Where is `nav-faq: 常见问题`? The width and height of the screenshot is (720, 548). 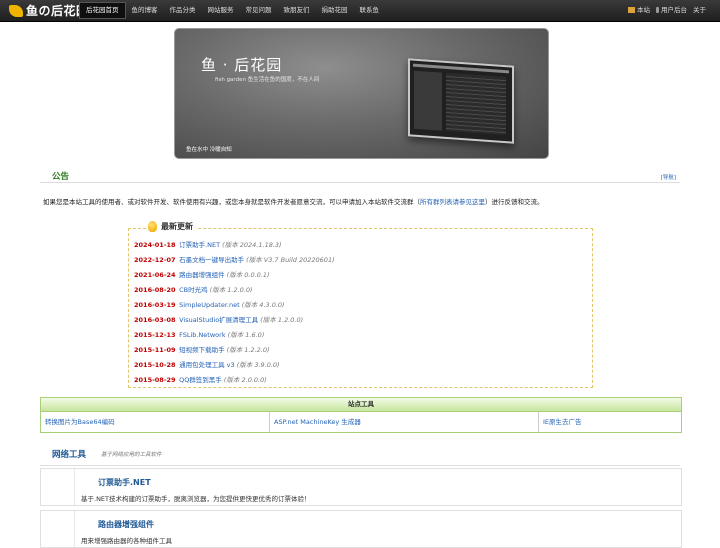 nav-faq: 常见问题 is located at coordinates (259, 10).